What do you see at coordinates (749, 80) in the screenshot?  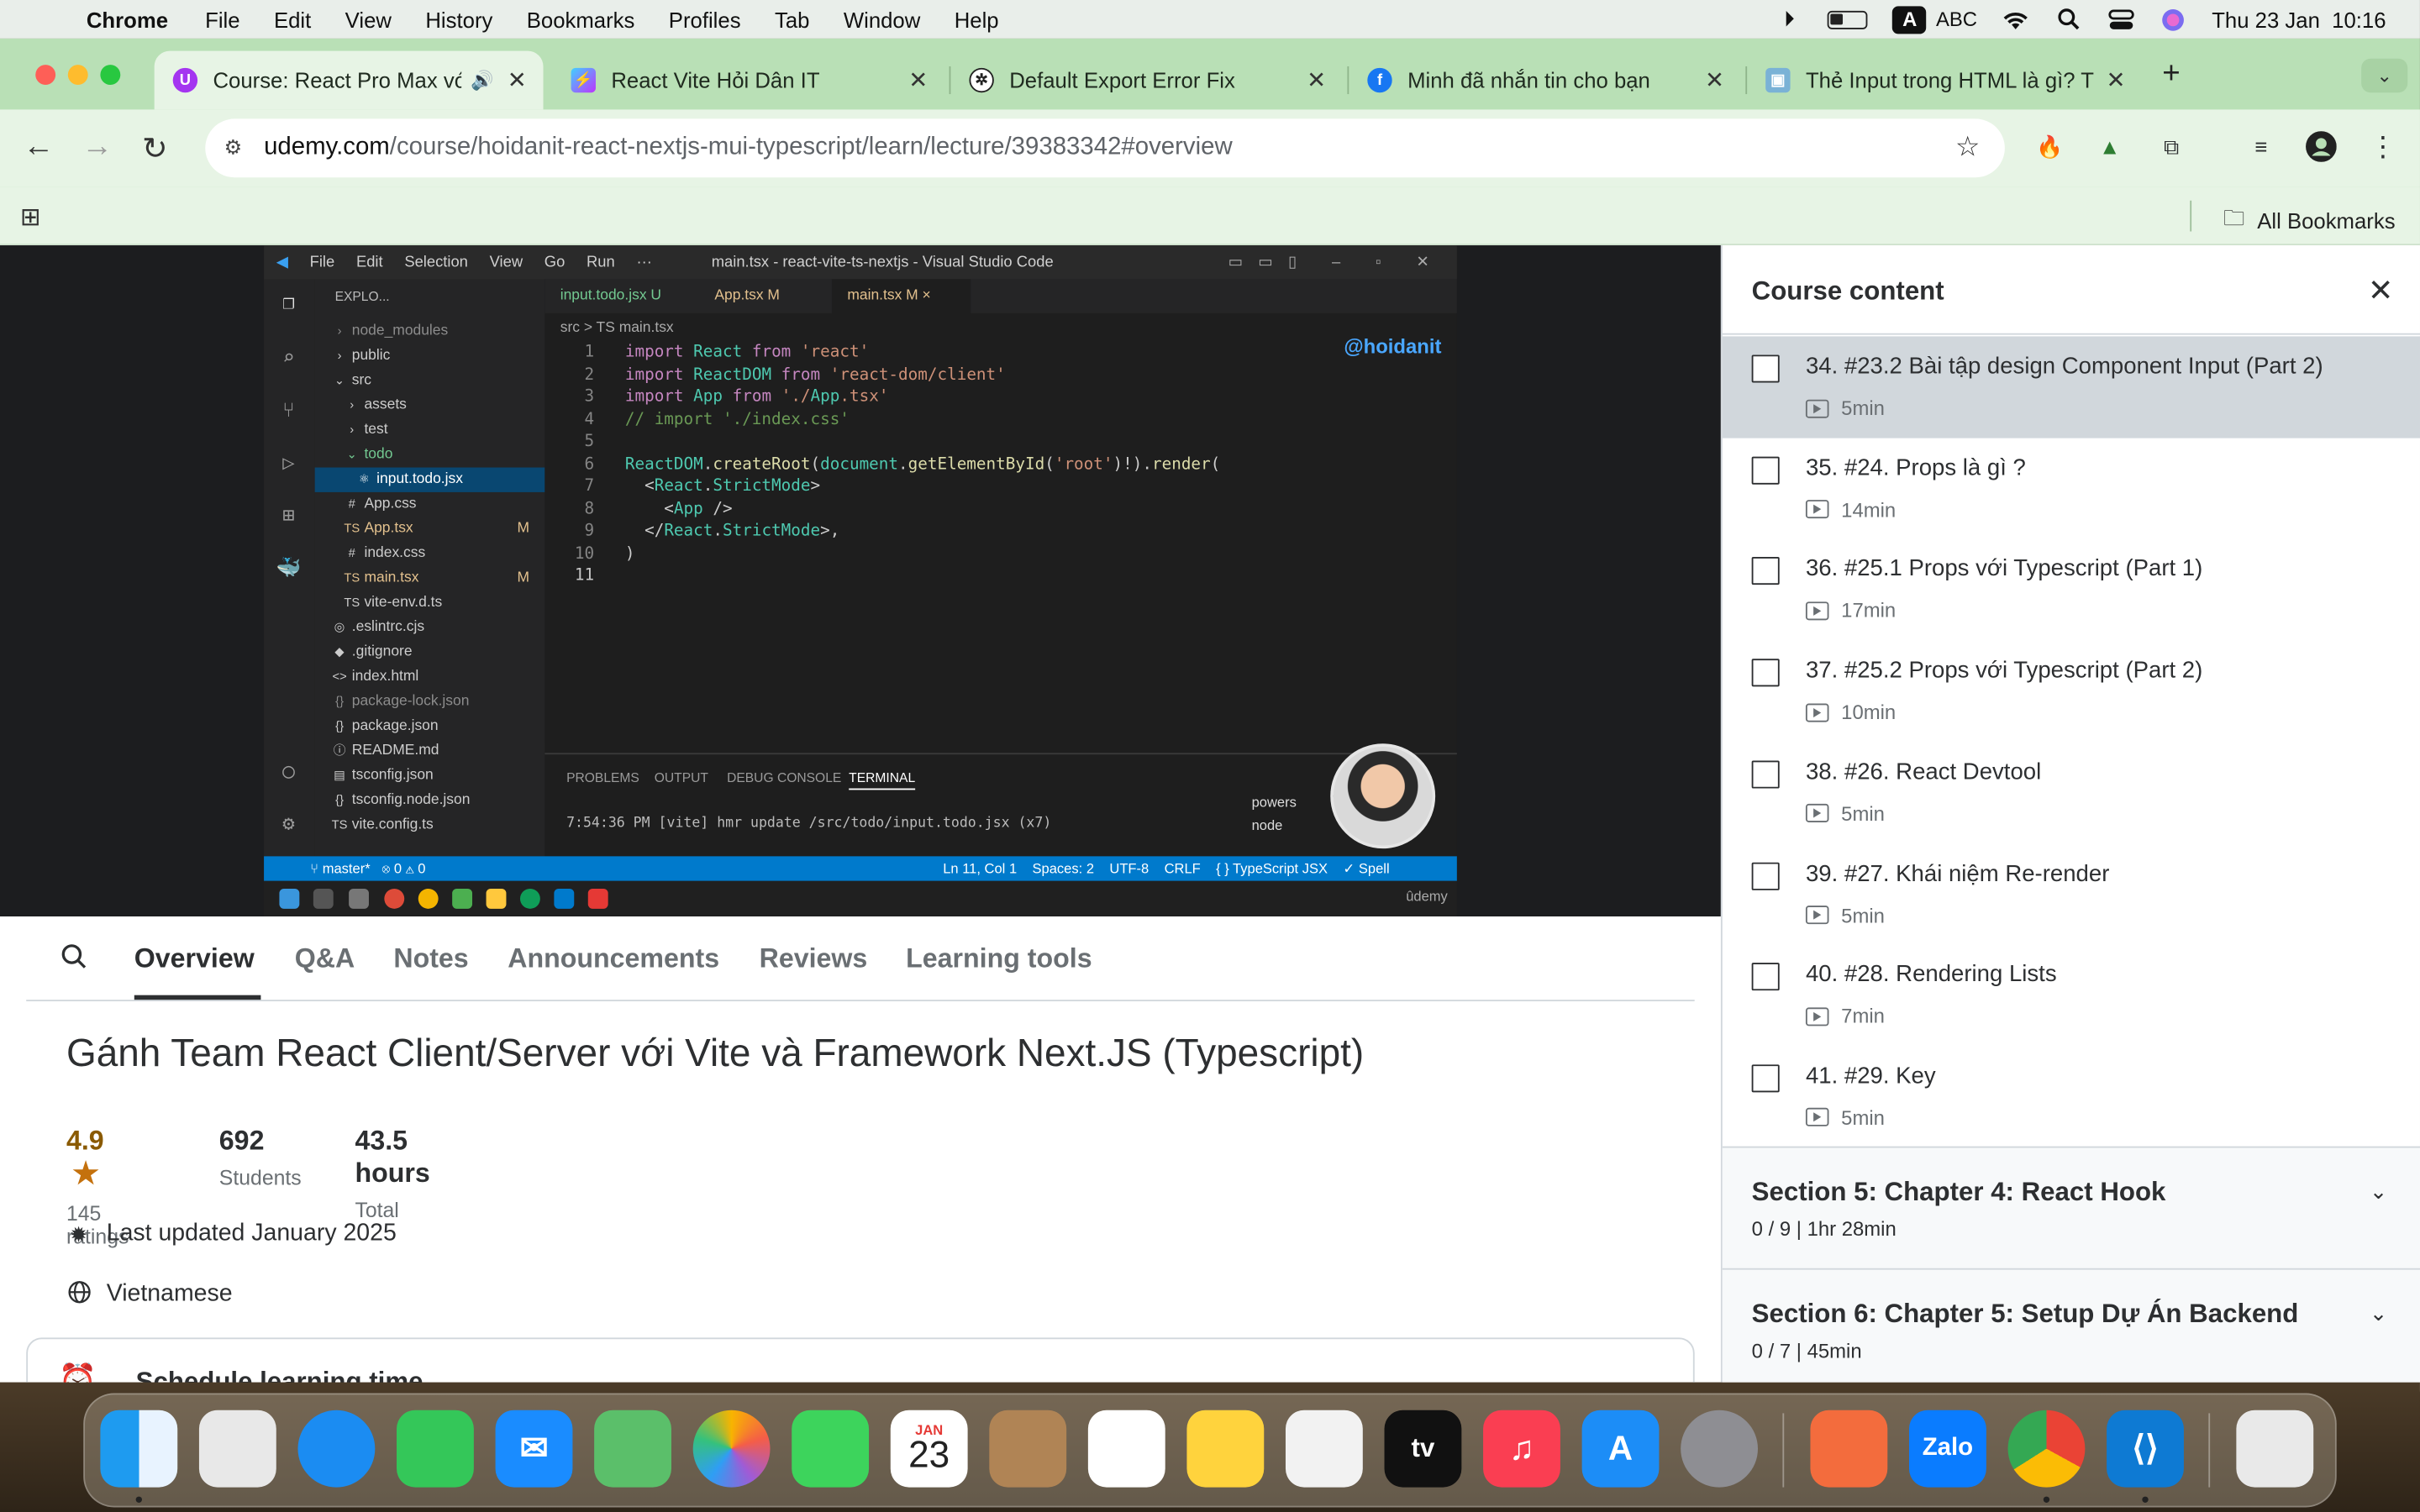 I see `browser-tab-vite: ⚡ React Vite Hỏi Dân IT ✕` at bounding box center [749, 80].